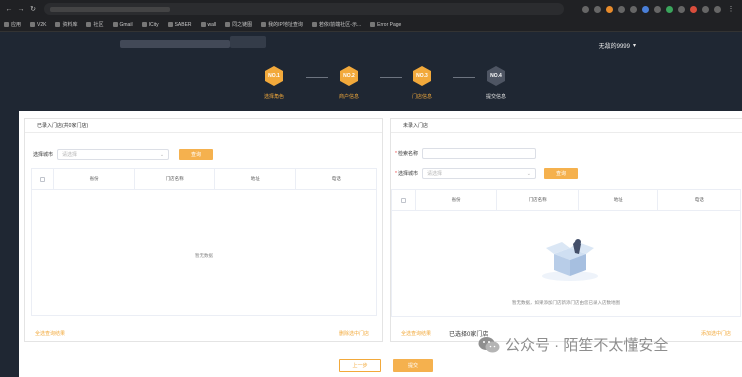  I want to click on bookmark-item: wall, so click(208, 25).